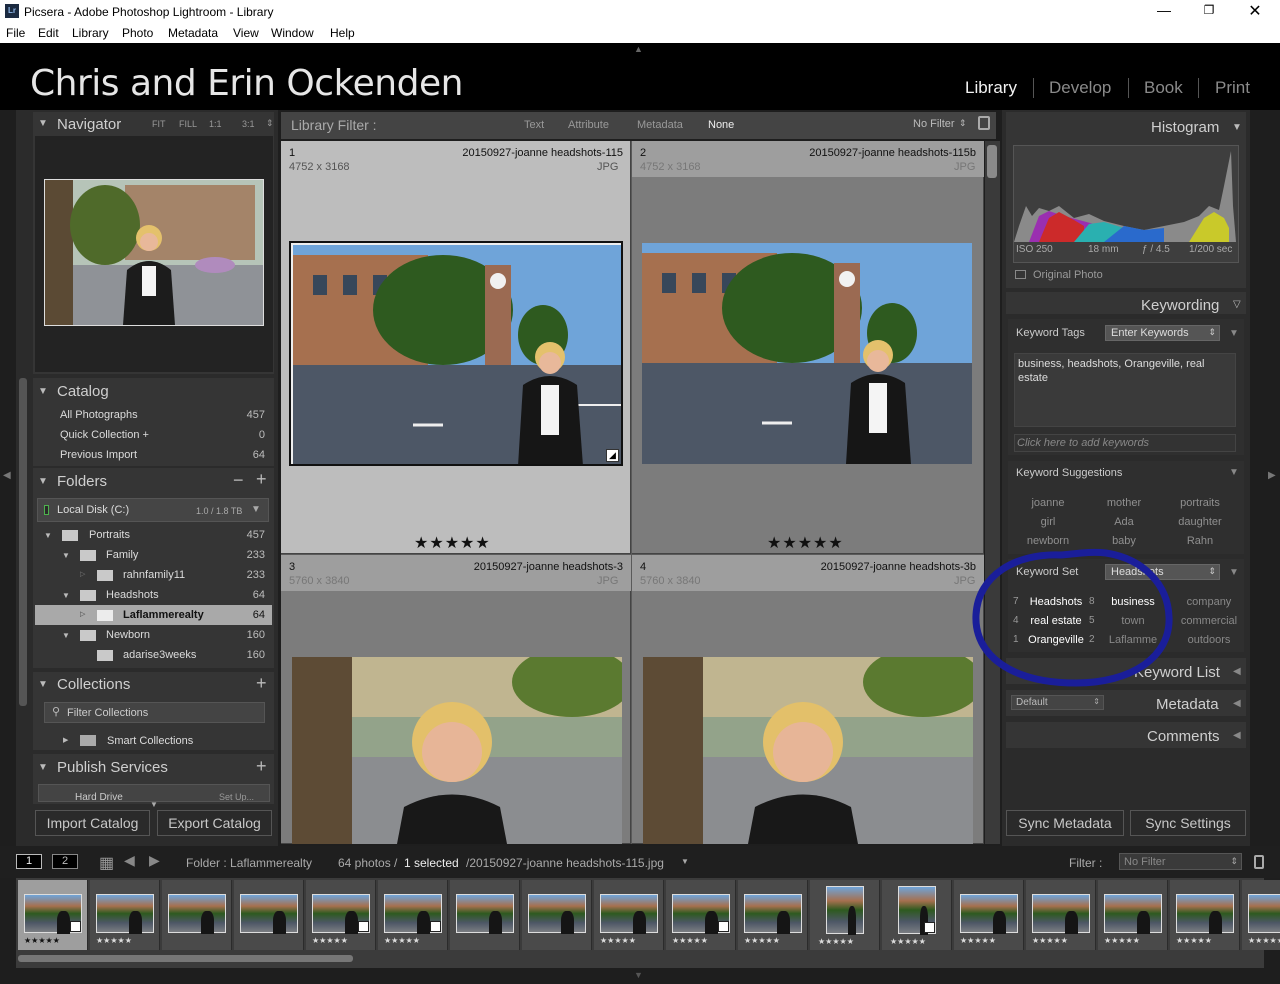 This screenshot has width=1280, height=984. What do you see at coordinates (256, 509) in the screenshot?
I see `volume-menu-icon: ▼` at bounding box center [256, 509].